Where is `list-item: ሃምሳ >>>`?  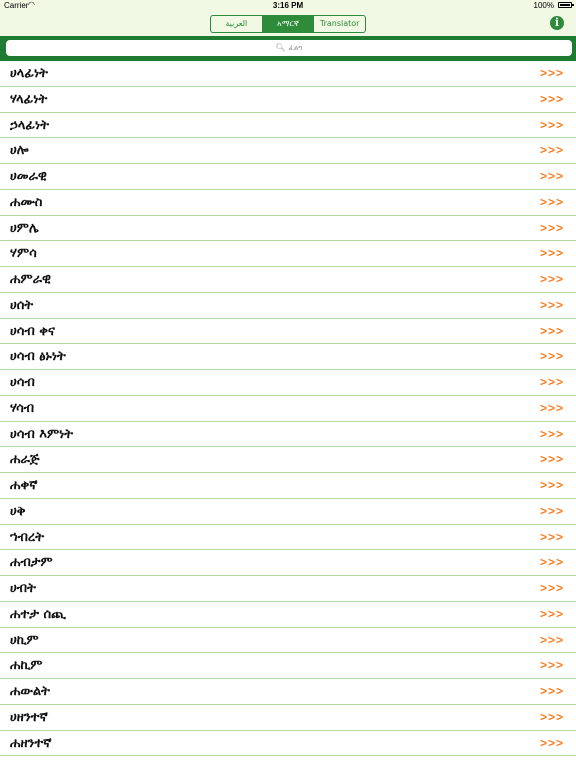
list-item: ሃምሳ >>> is located at coordinates (288, 254).